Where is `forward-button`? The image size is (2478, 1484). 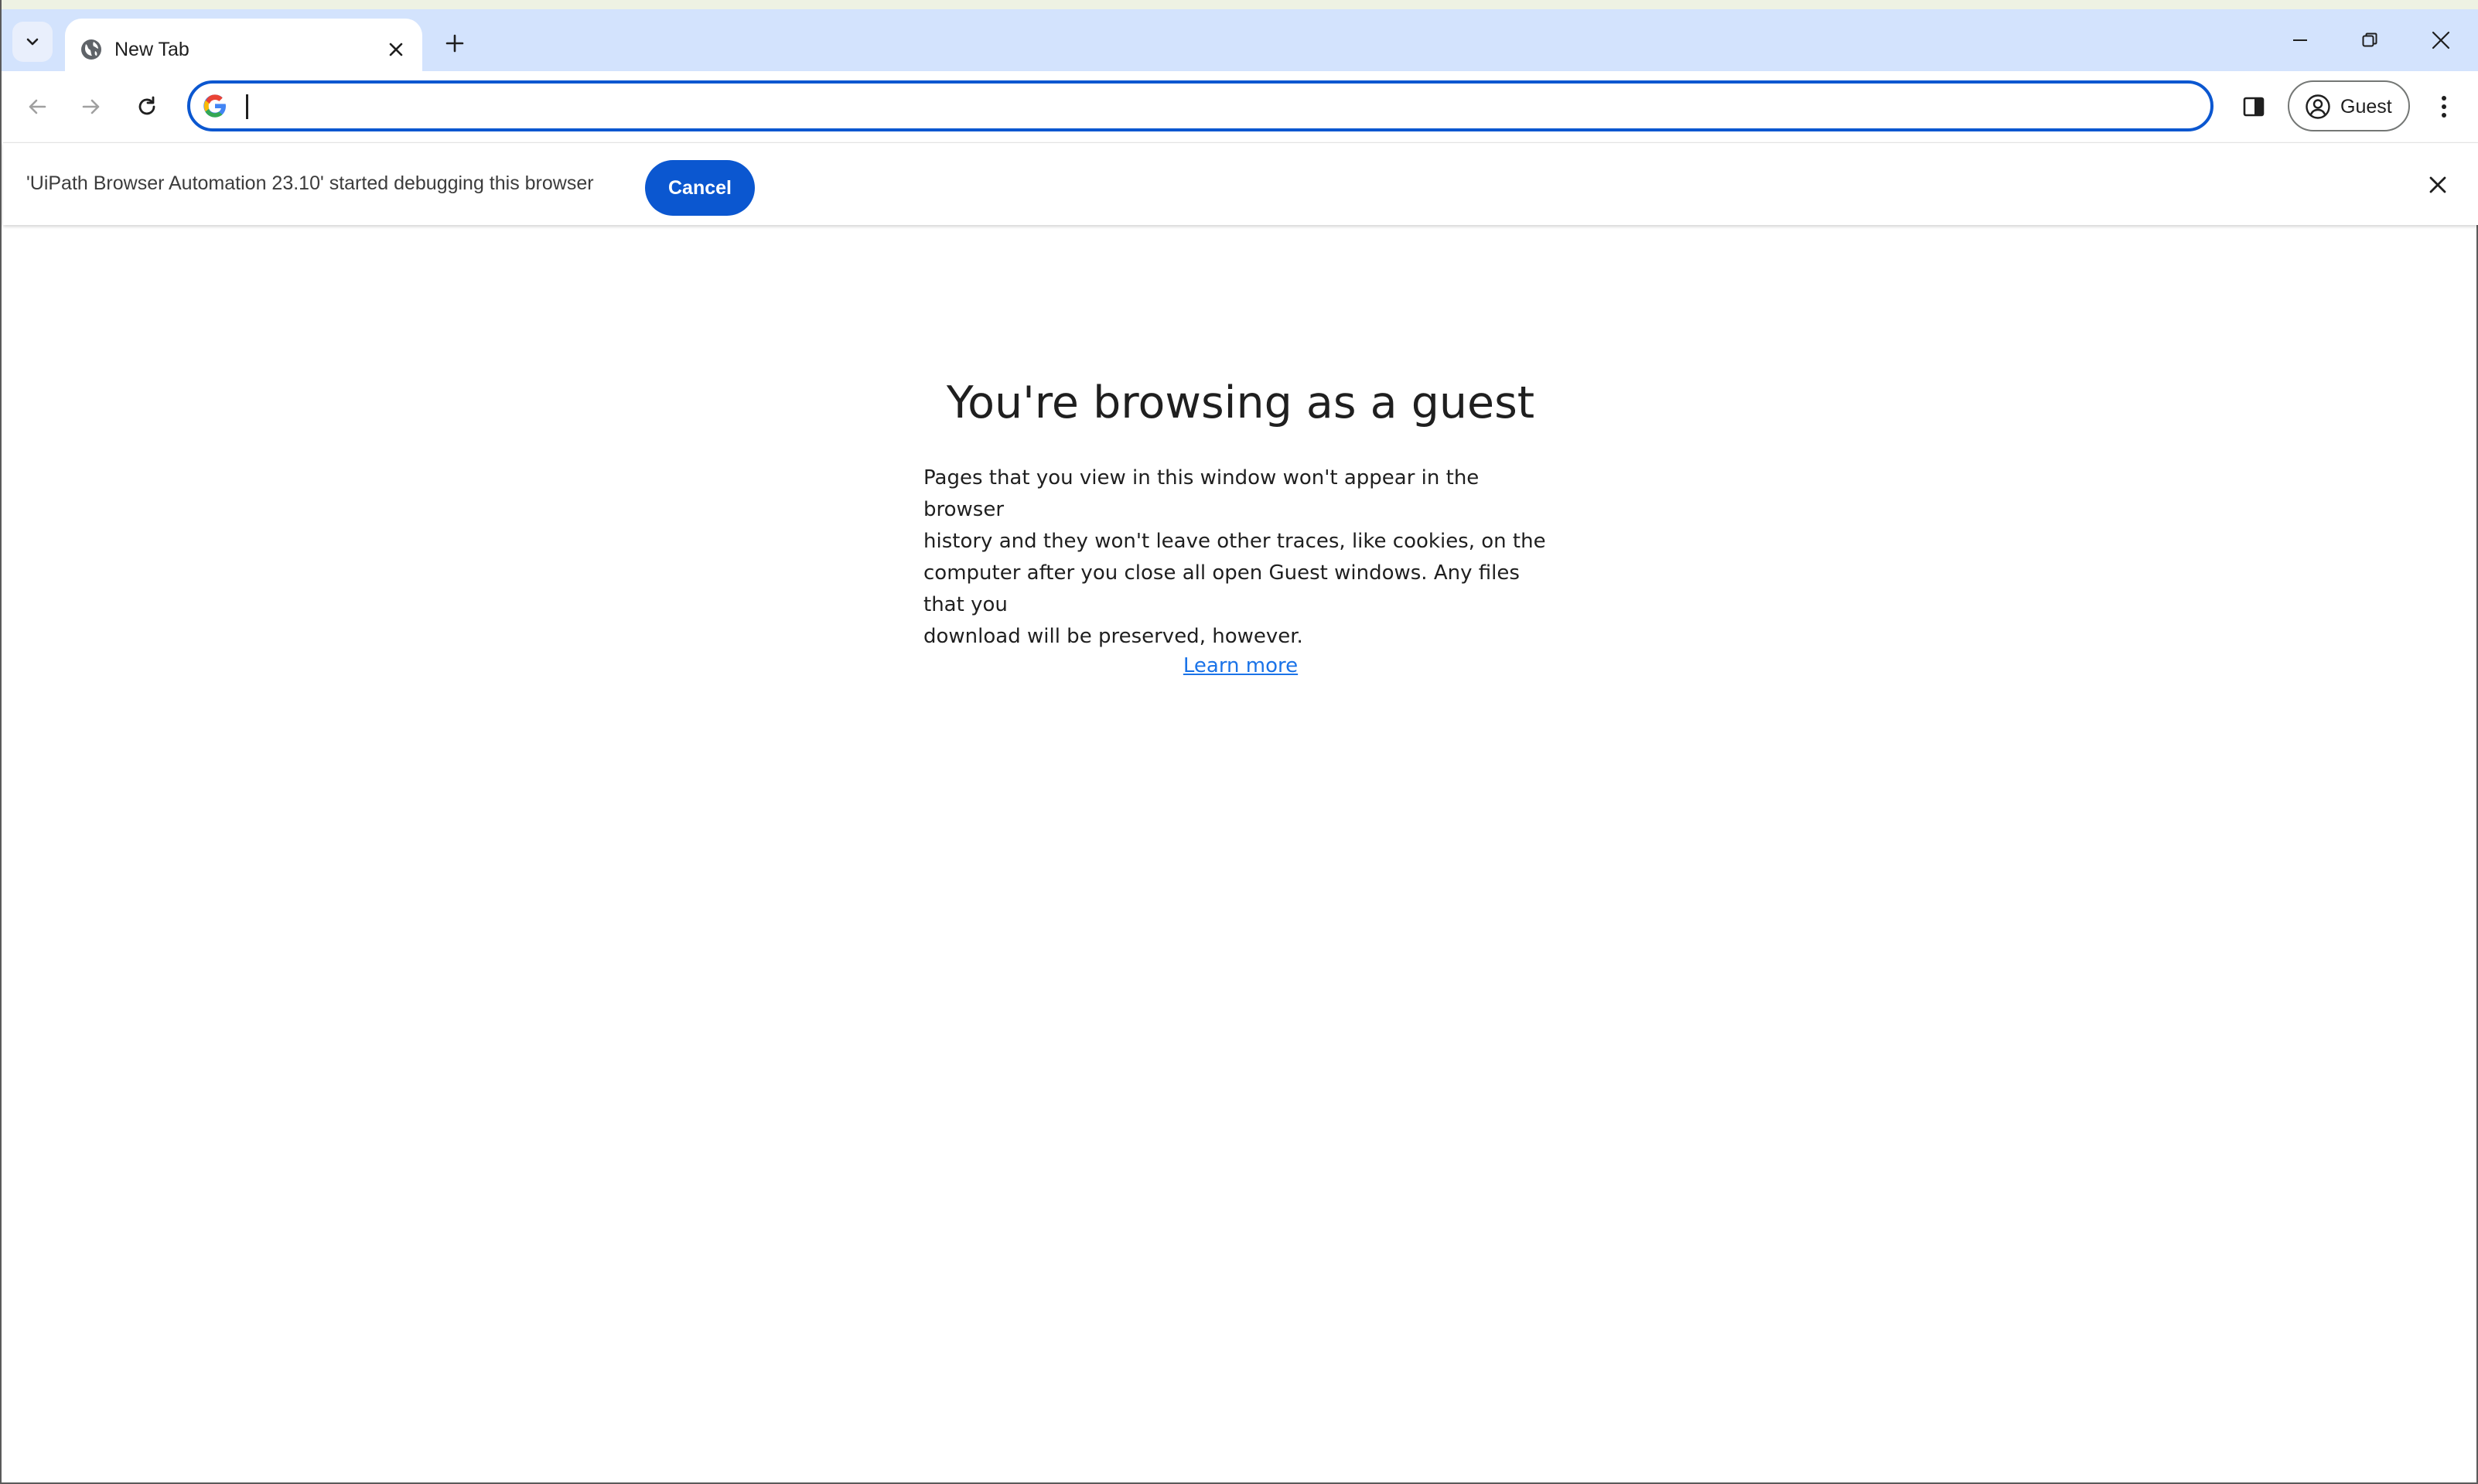 forward-button is located at coordinates (91, 106).